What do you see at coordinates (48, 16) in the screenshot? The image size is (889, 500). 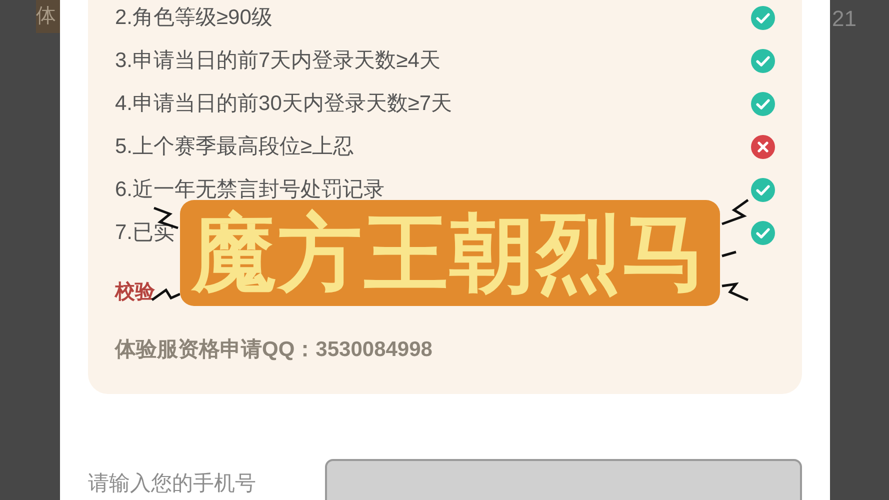 I see `background-badge: 体` at bounding box center [48, 16].